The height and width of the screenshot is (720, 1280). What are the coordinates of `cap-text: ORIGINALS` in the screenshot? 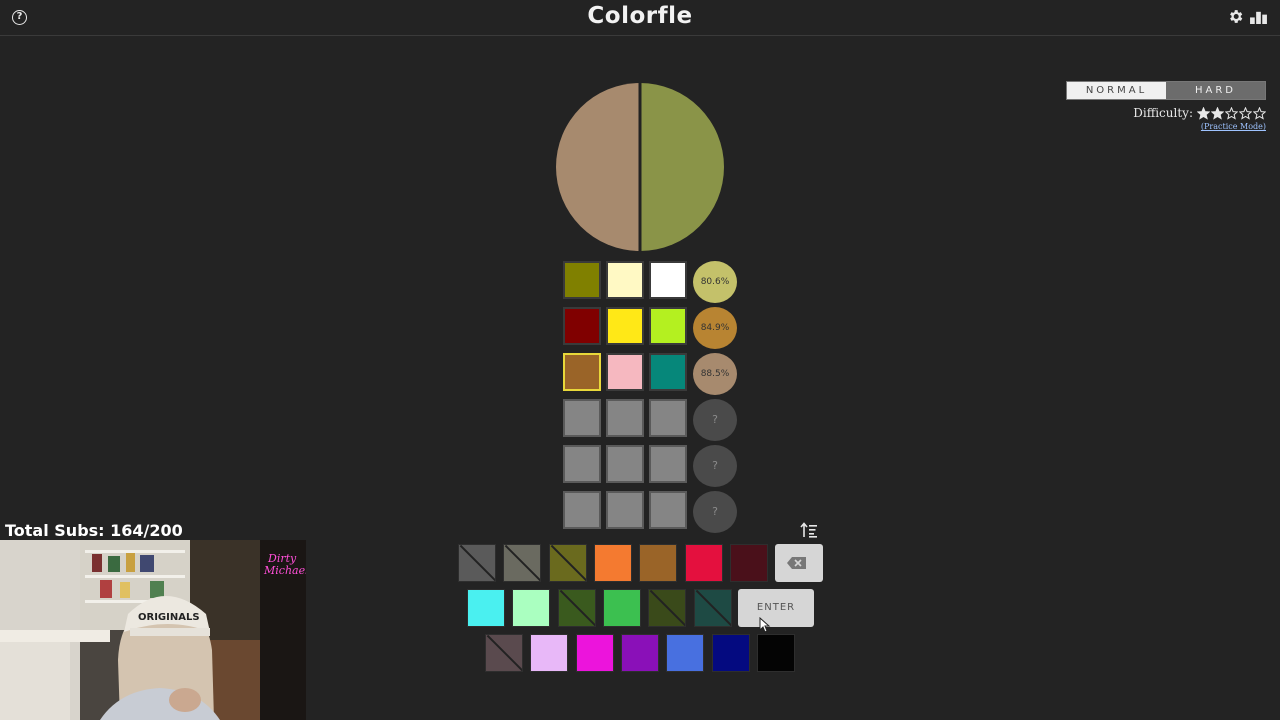 It's located at (169, 617).